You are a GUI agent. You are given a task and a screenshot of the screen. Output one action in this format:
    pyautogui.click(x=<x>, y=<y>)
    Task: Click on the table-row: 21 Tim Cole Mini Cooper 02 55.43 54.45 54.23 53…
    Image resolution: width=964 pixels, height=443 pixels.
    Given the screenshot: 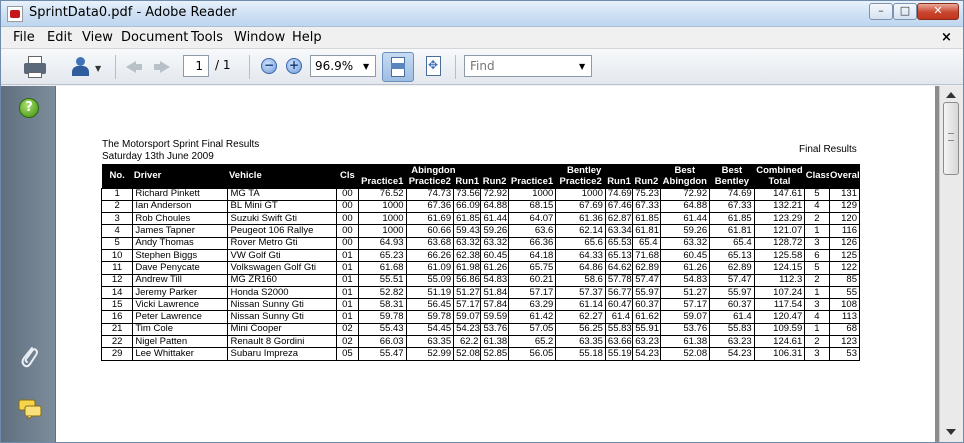 What is the action you would take?
    pyautogui.click(x=480, y=329)
    